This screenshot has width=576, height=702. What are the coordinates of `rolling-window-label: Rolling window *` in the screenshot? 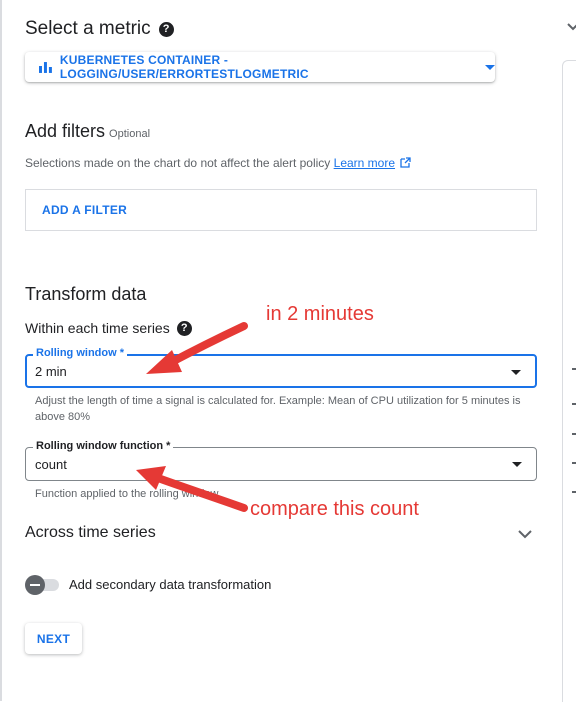 It's located at (80, 353).